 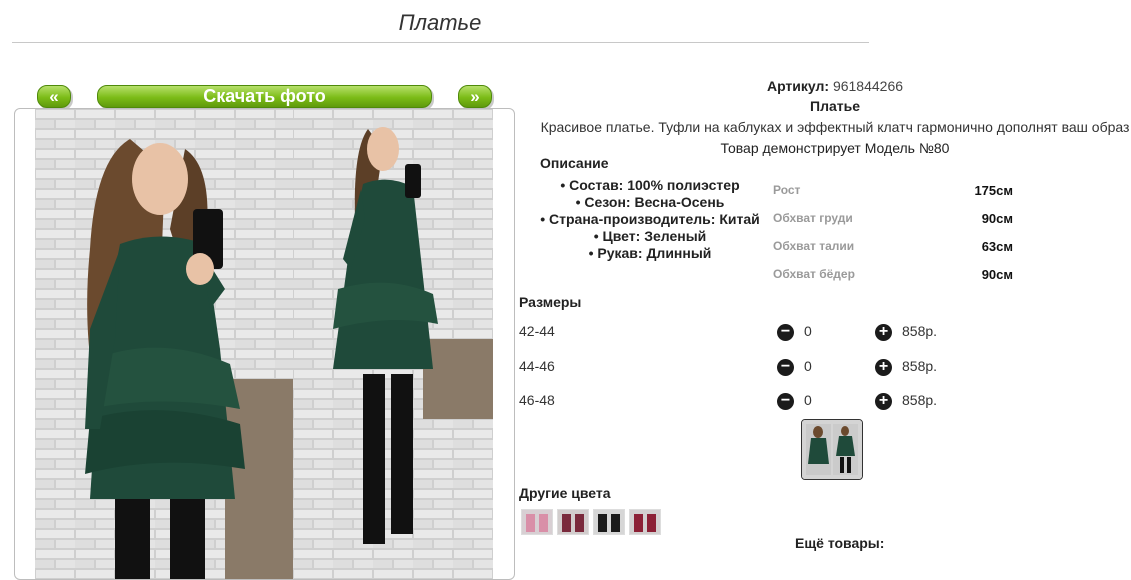 What do you see at coordinates (835, 148) in the screenshot?
I see `model-note: Товар демонстрирует Модель №80` at bounding box center [835, 148].